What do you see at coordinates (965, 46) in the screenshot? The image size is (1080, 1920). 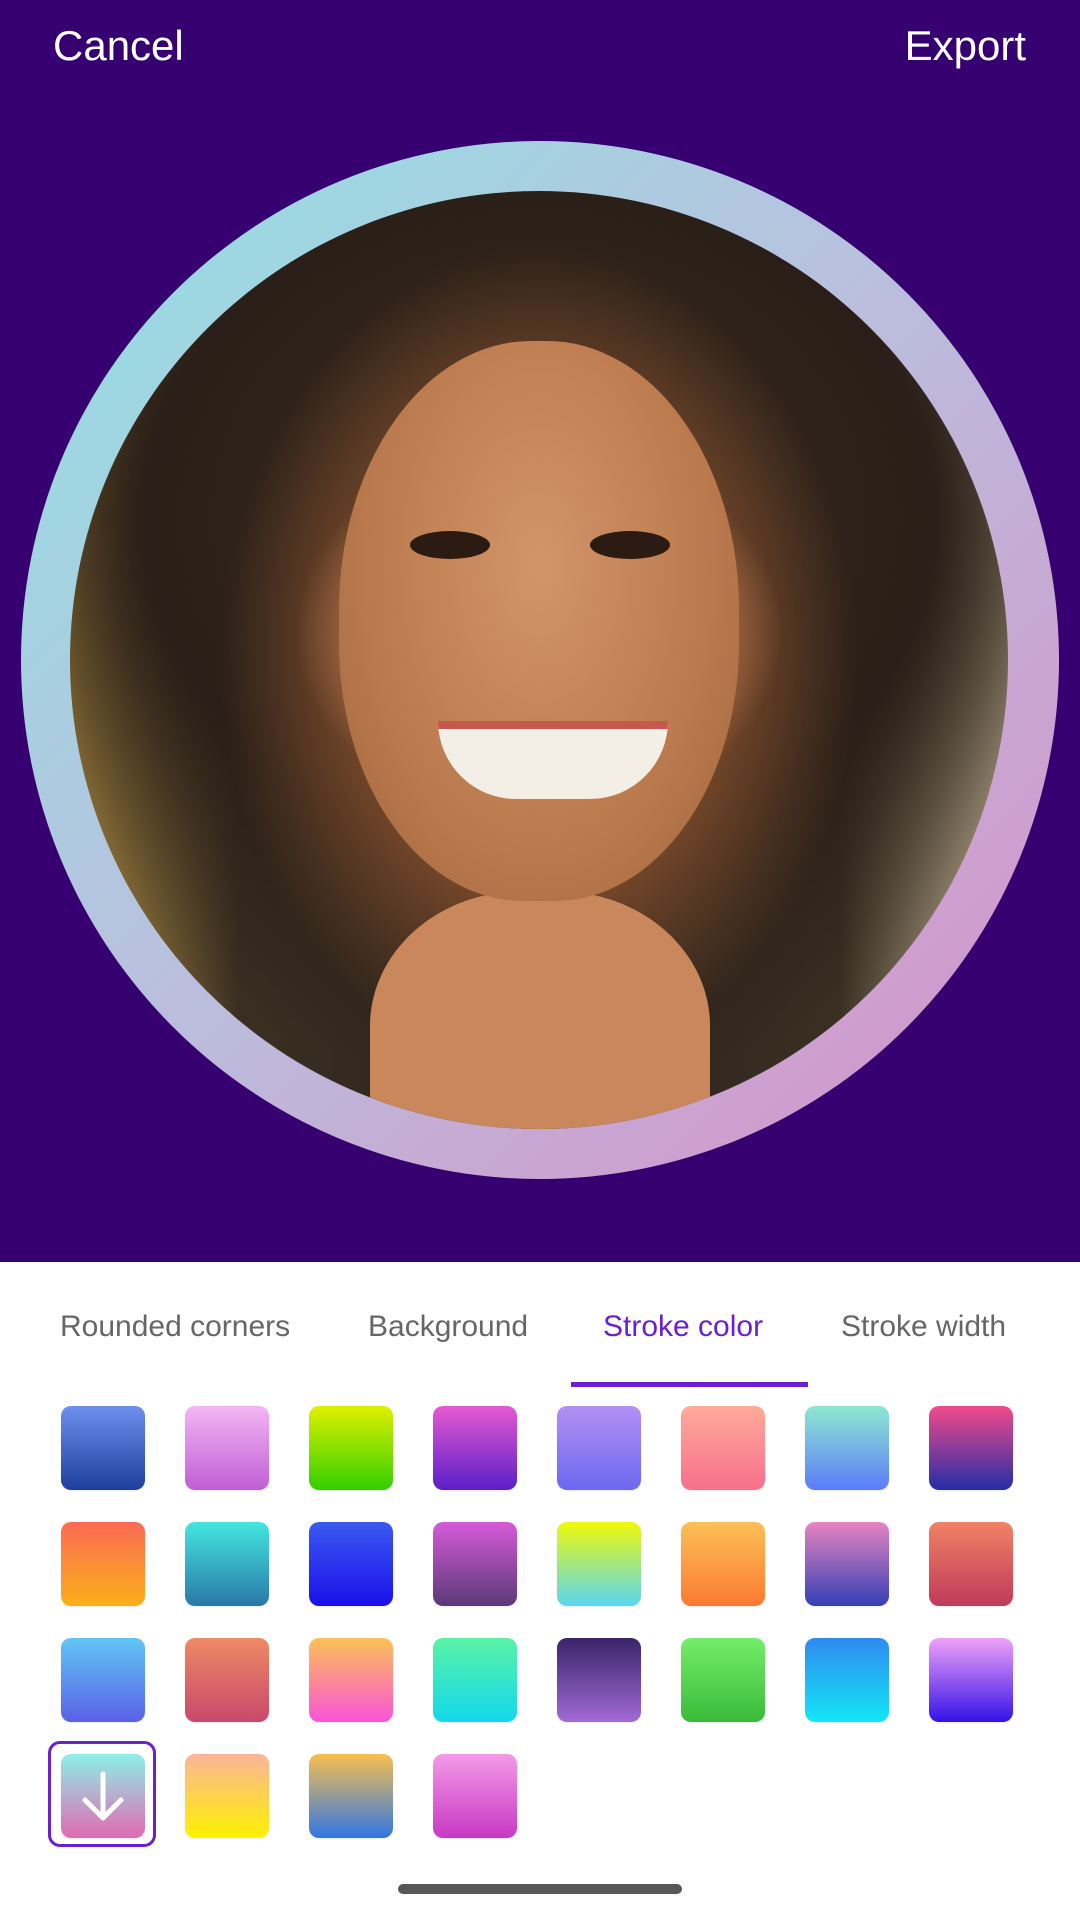 I see `export-button: Export` at bounding box center [965, 46].